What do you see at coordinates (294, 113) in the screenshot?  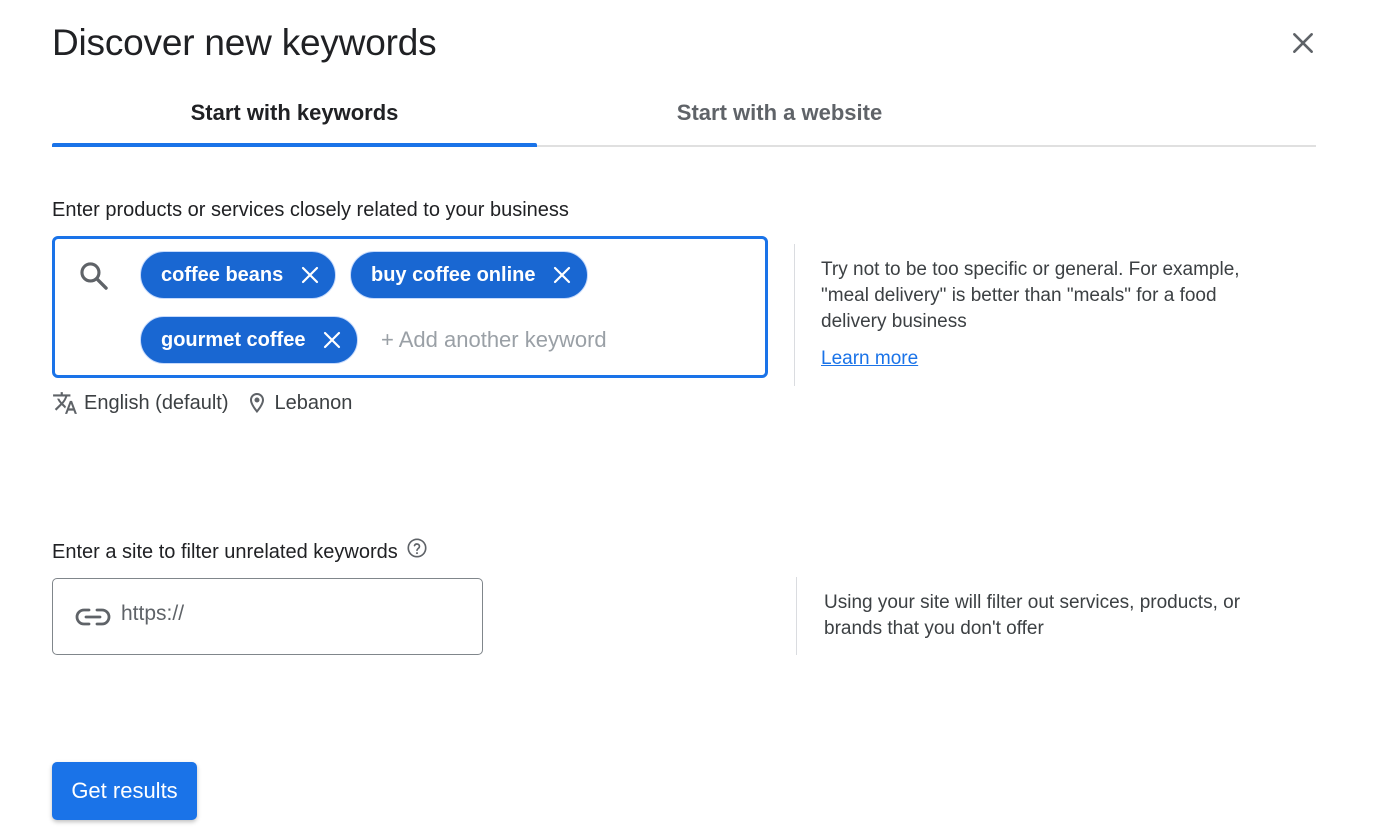 I see `tab-start-with-keywords: Start with keywords` at bounding box center [294, 113].